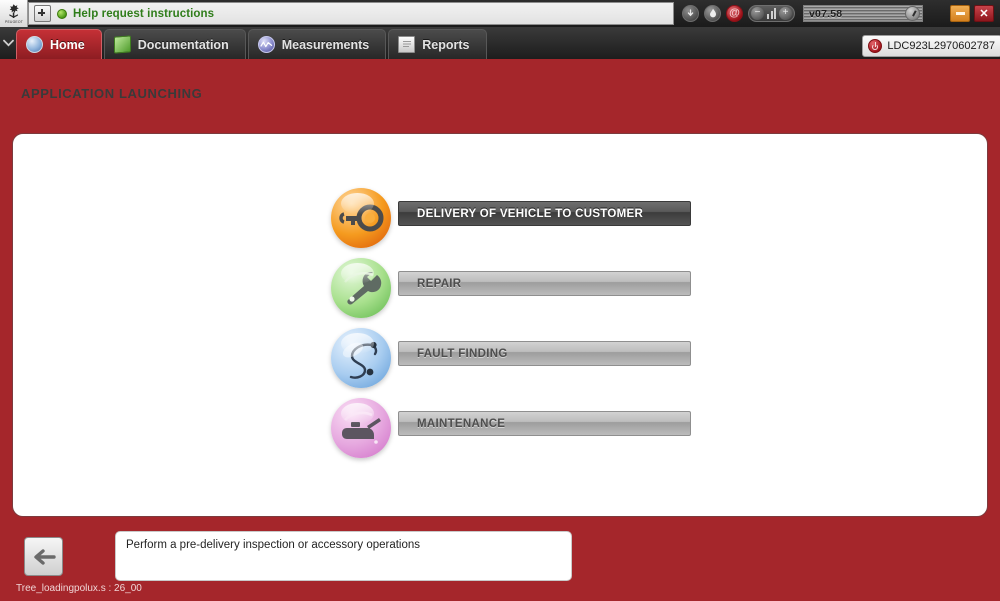  Describe the element at coordinates (122, 44) in the screenshot. I see `documentation-book-icon` at that location.